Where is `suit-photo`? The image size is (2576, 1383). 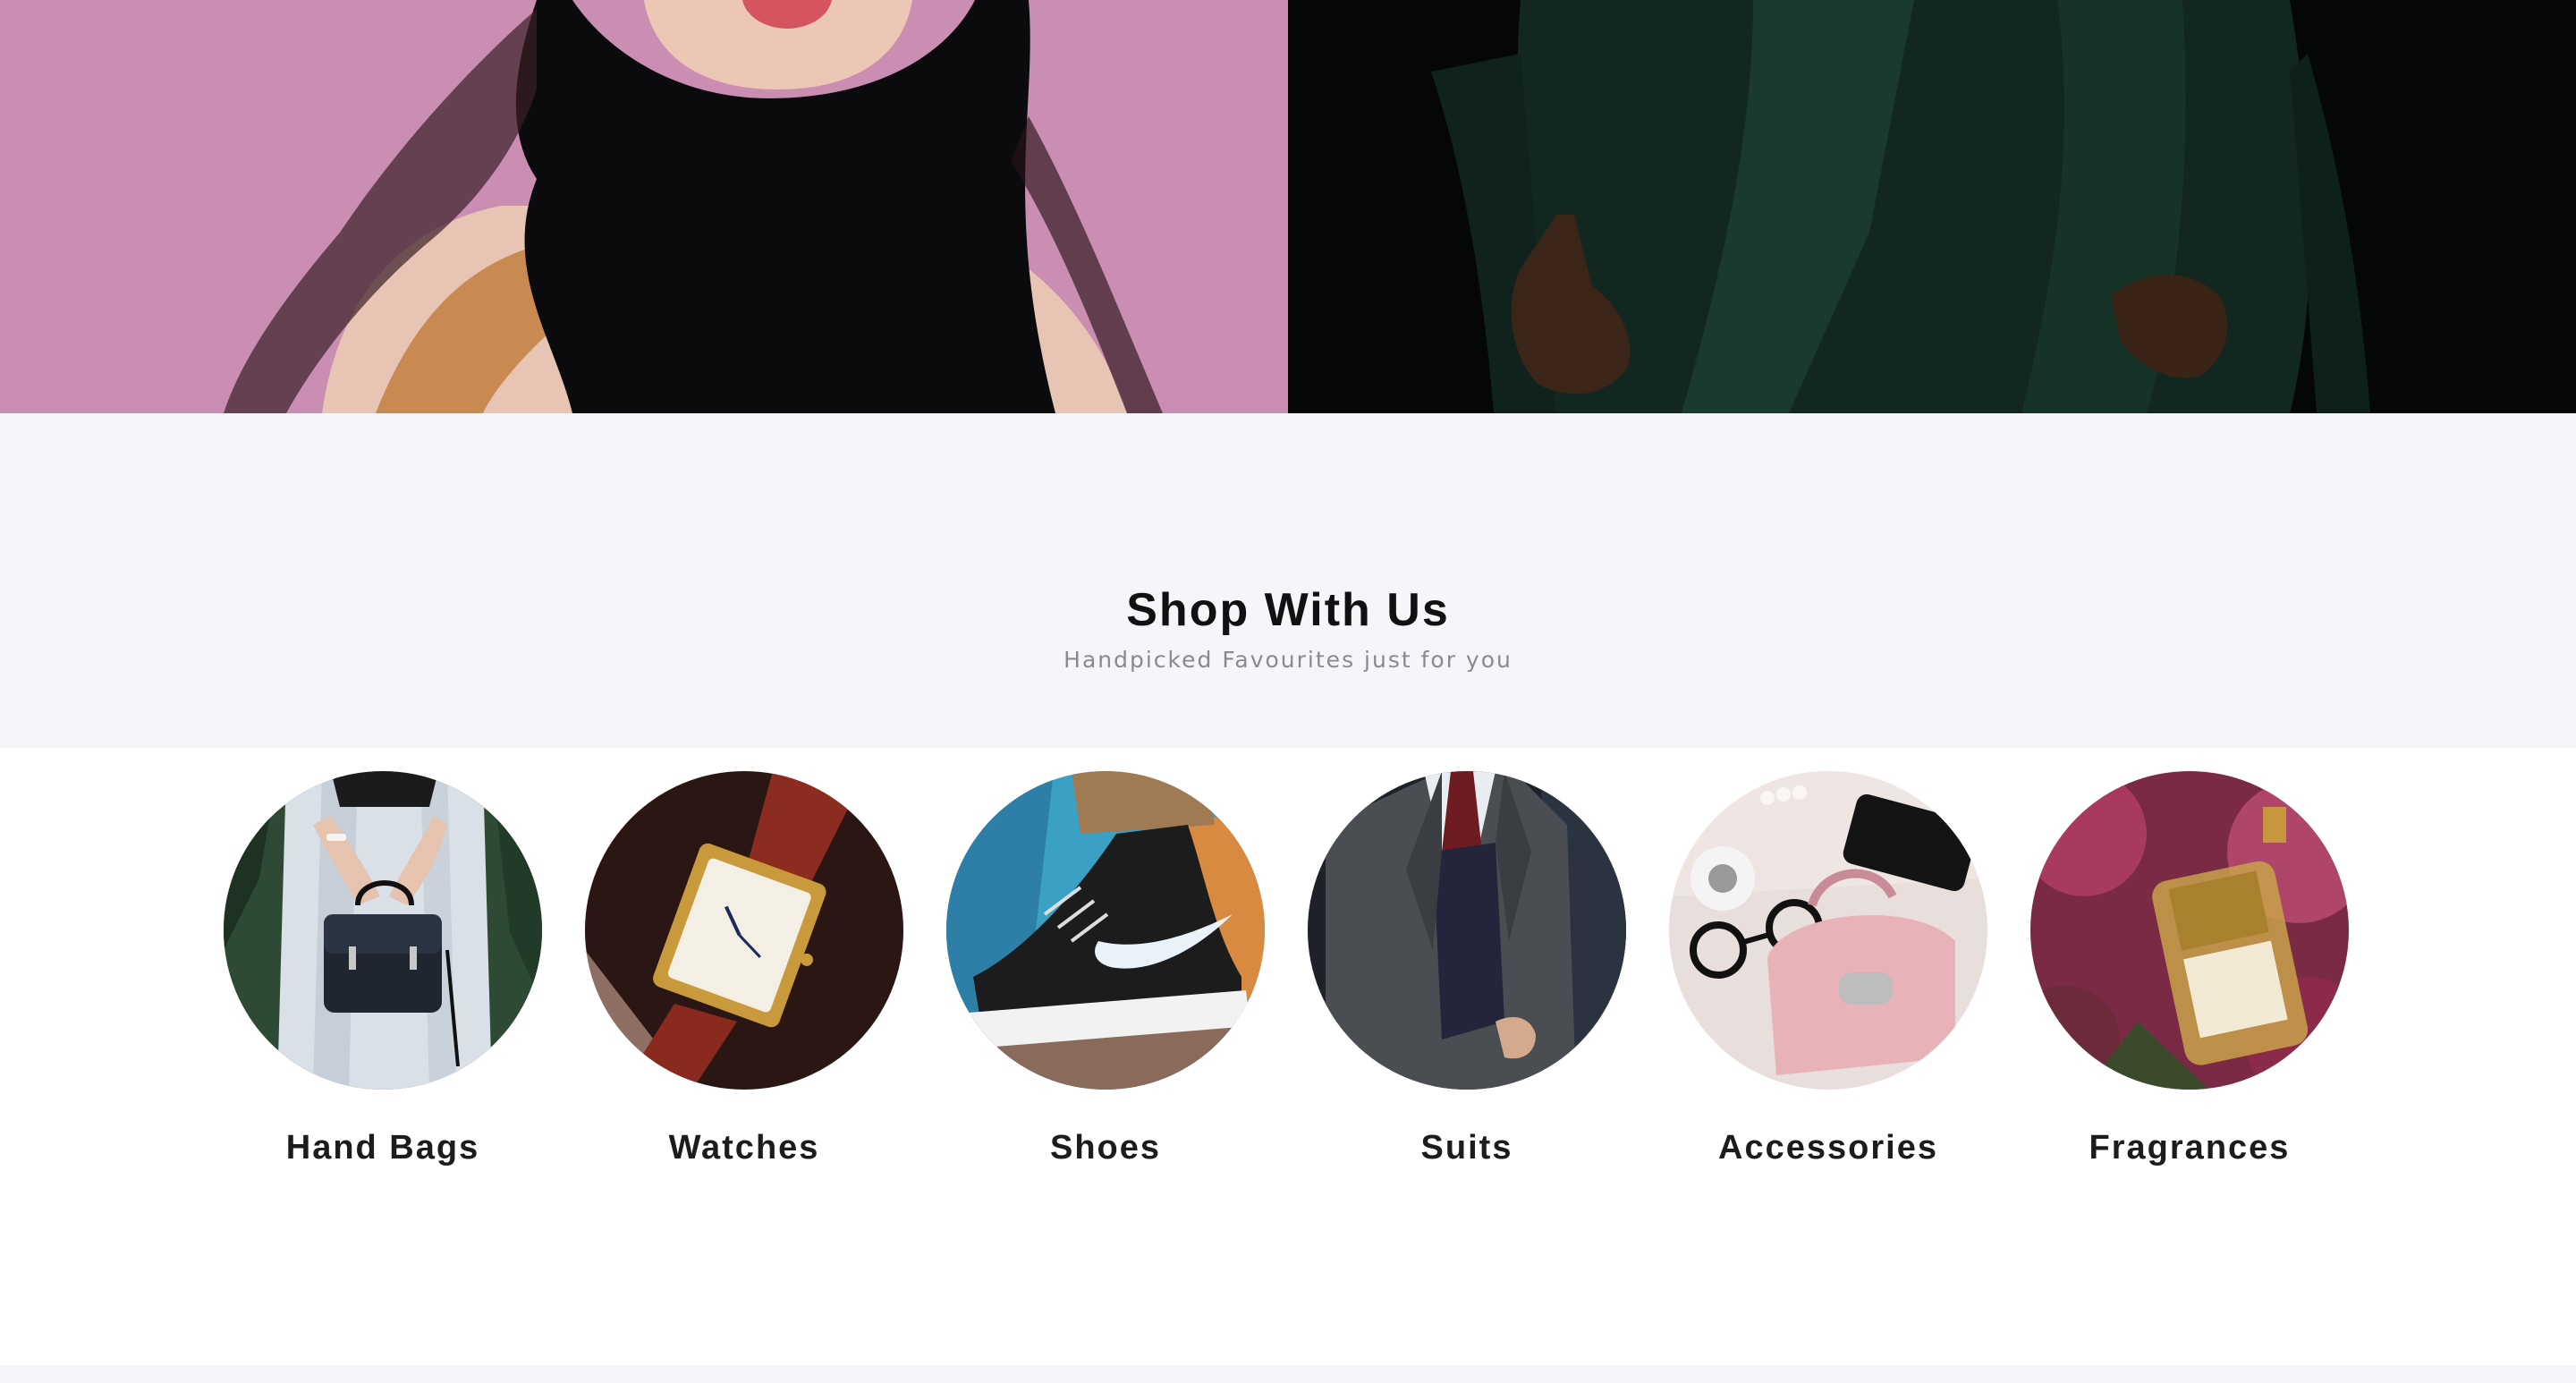
suit-photo is located at coordinates (1467, 930).